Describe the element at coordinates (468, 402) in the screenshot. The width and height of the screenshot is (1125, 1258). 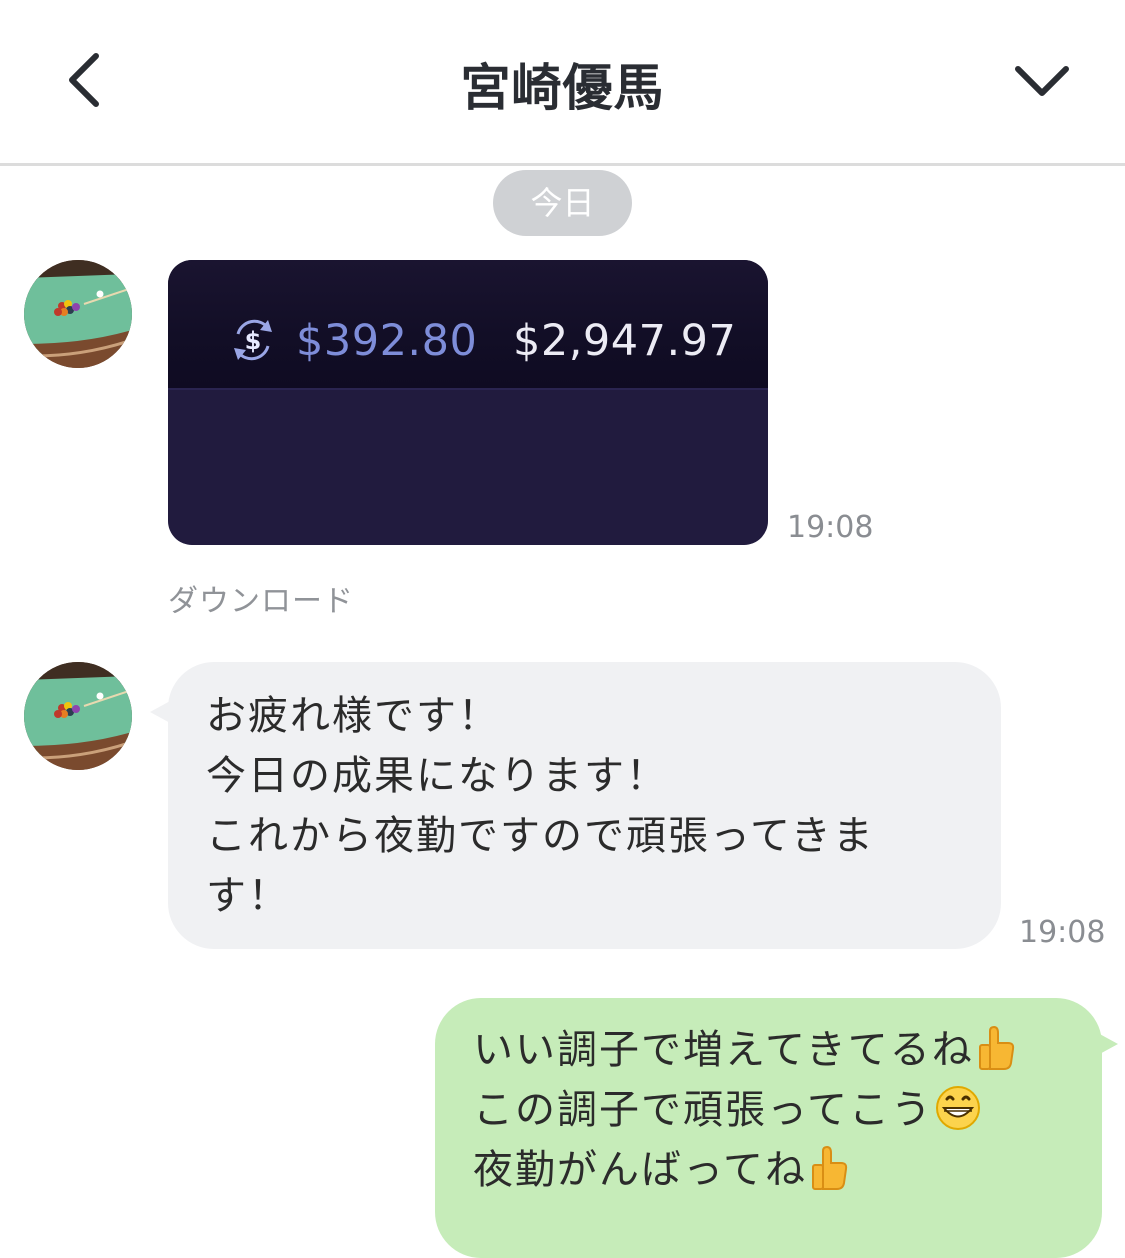
I see `image-message: $ $392.80 $2,947.97` at that location.